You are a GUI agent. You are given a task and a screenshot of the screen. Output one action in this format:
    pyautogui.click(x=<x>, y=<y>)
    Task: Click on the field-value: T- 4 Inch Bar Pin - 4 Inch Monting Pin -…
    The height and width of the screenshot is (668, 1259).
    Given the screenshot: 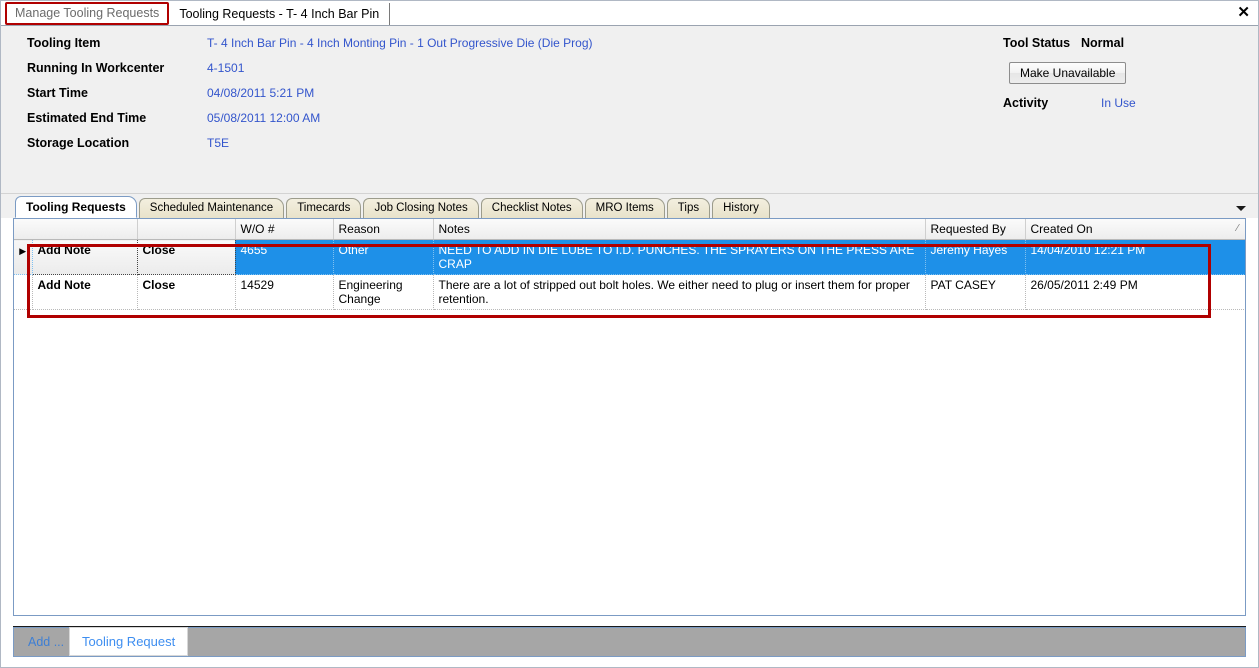 What is the action you would take?
    pyautogui.click(x=400, y=43)
    